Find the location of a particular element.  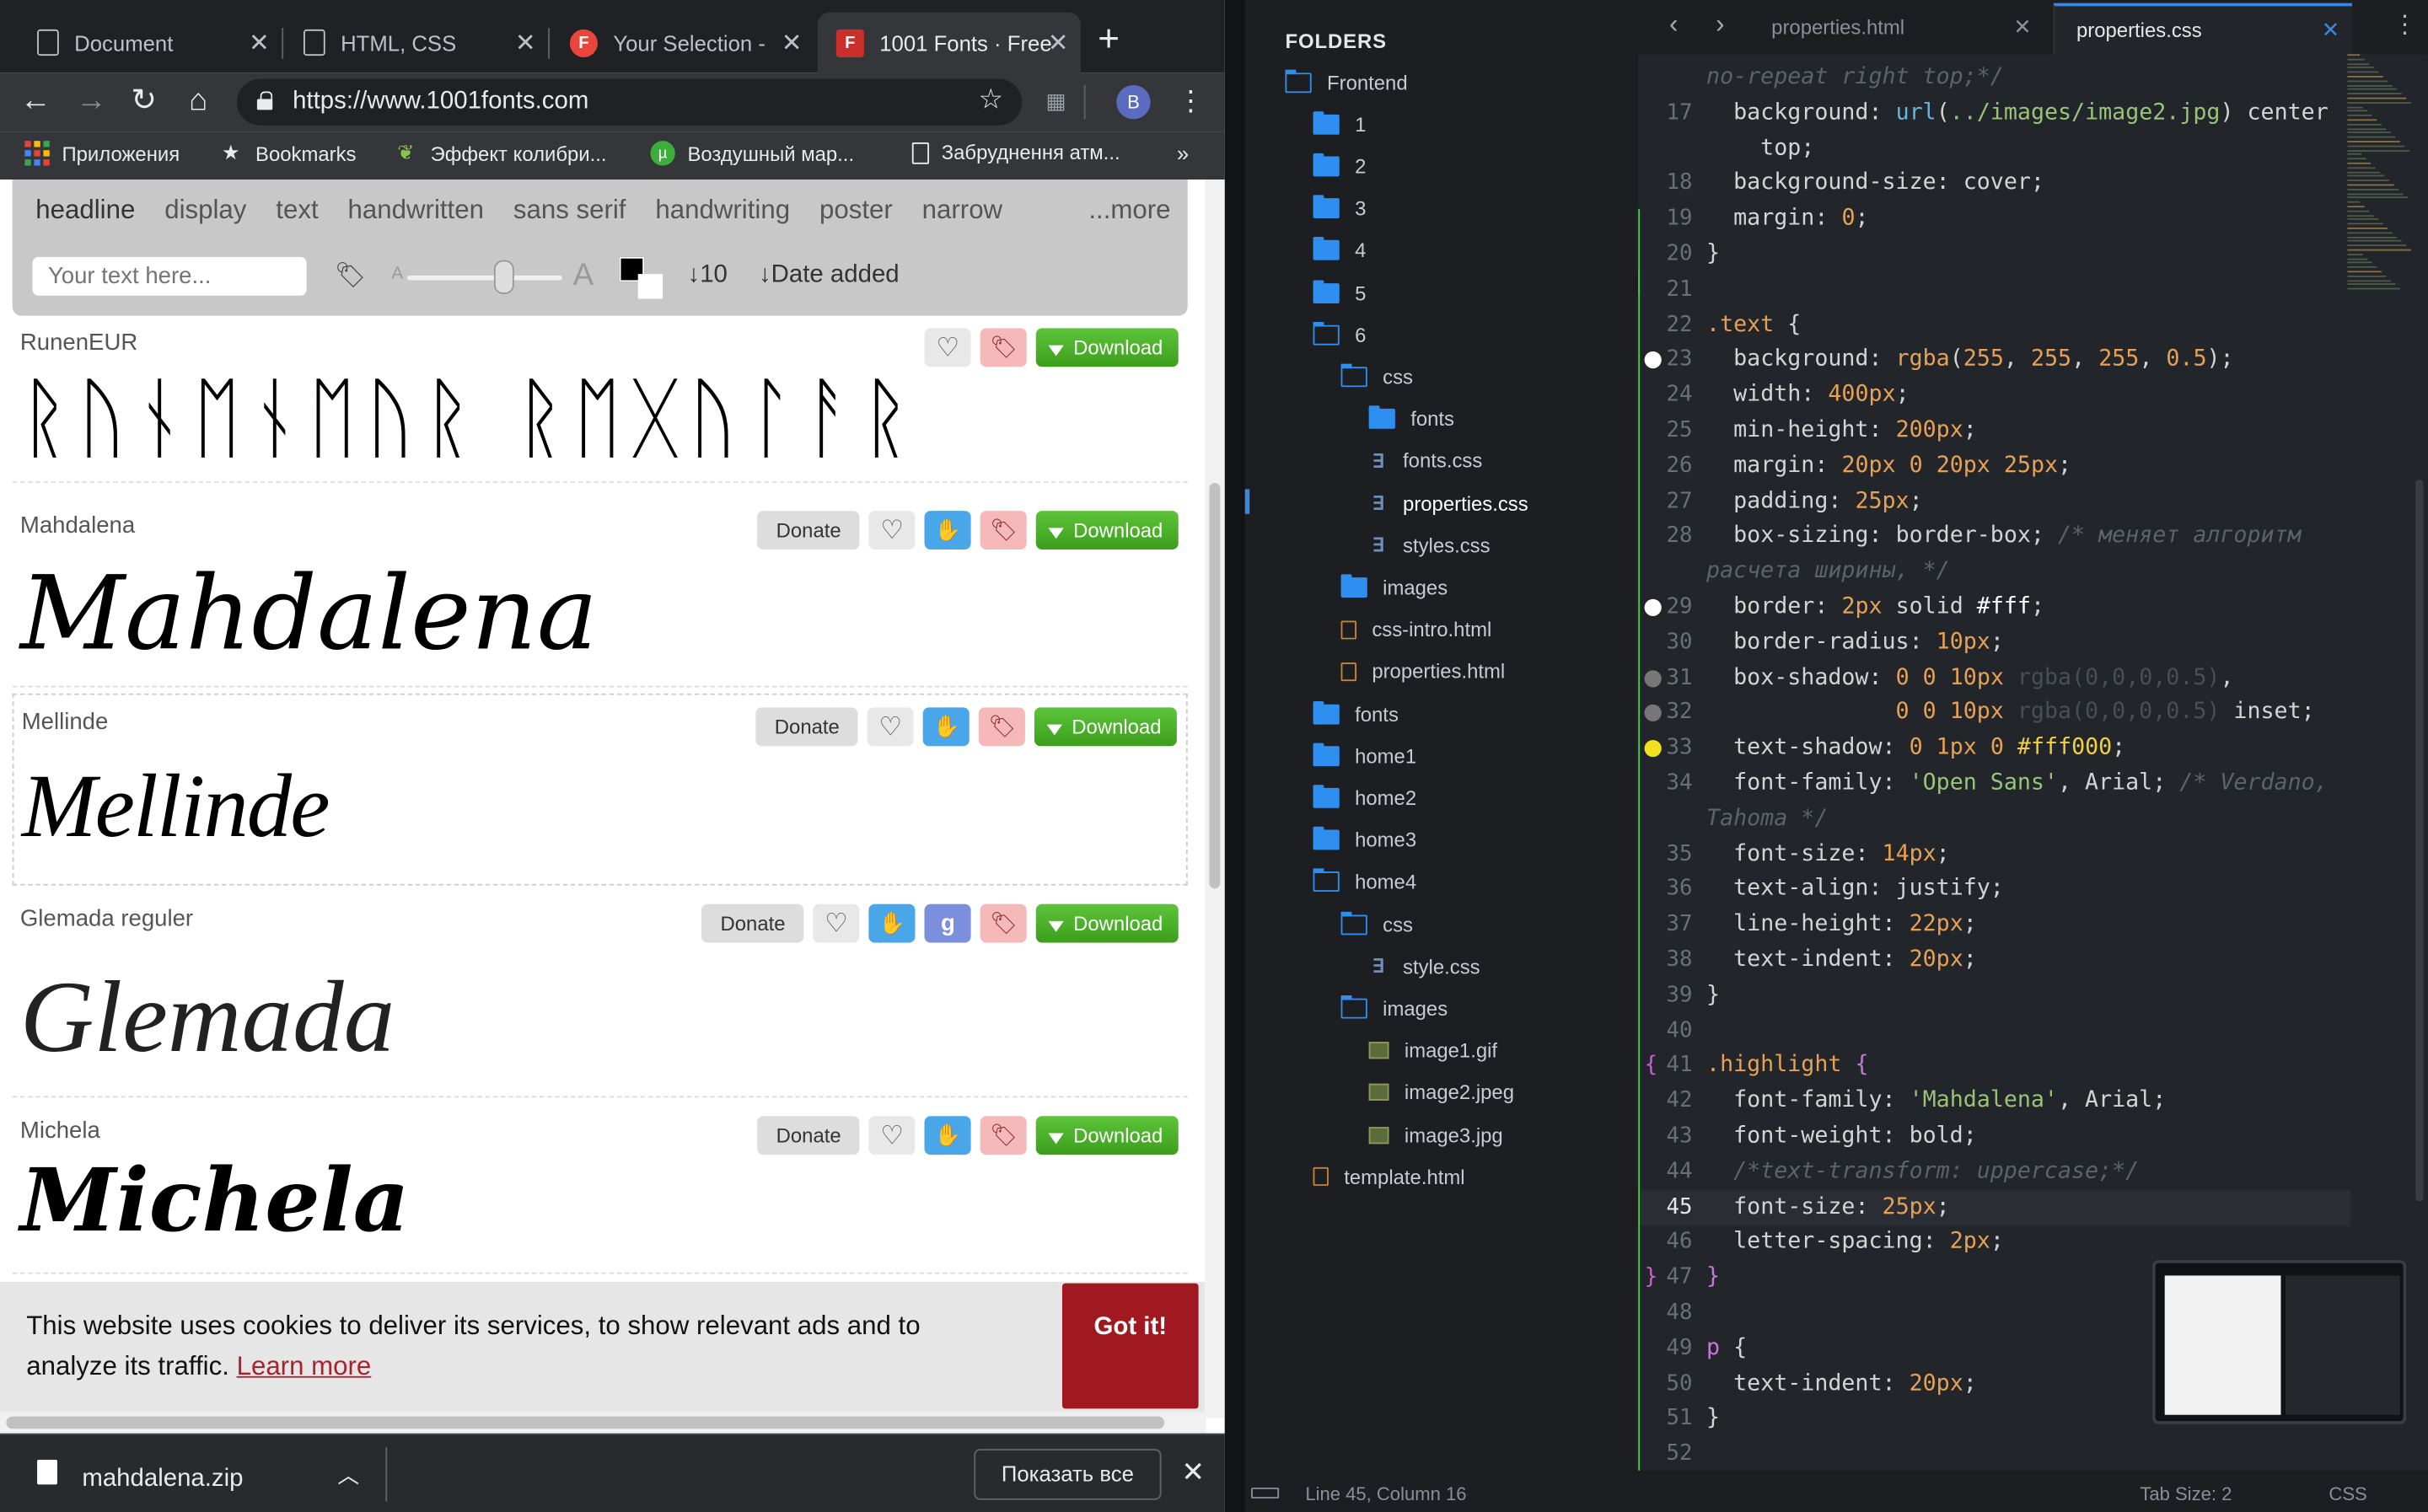

tab-document: Document ✕ is located at coordinates (151, 43).